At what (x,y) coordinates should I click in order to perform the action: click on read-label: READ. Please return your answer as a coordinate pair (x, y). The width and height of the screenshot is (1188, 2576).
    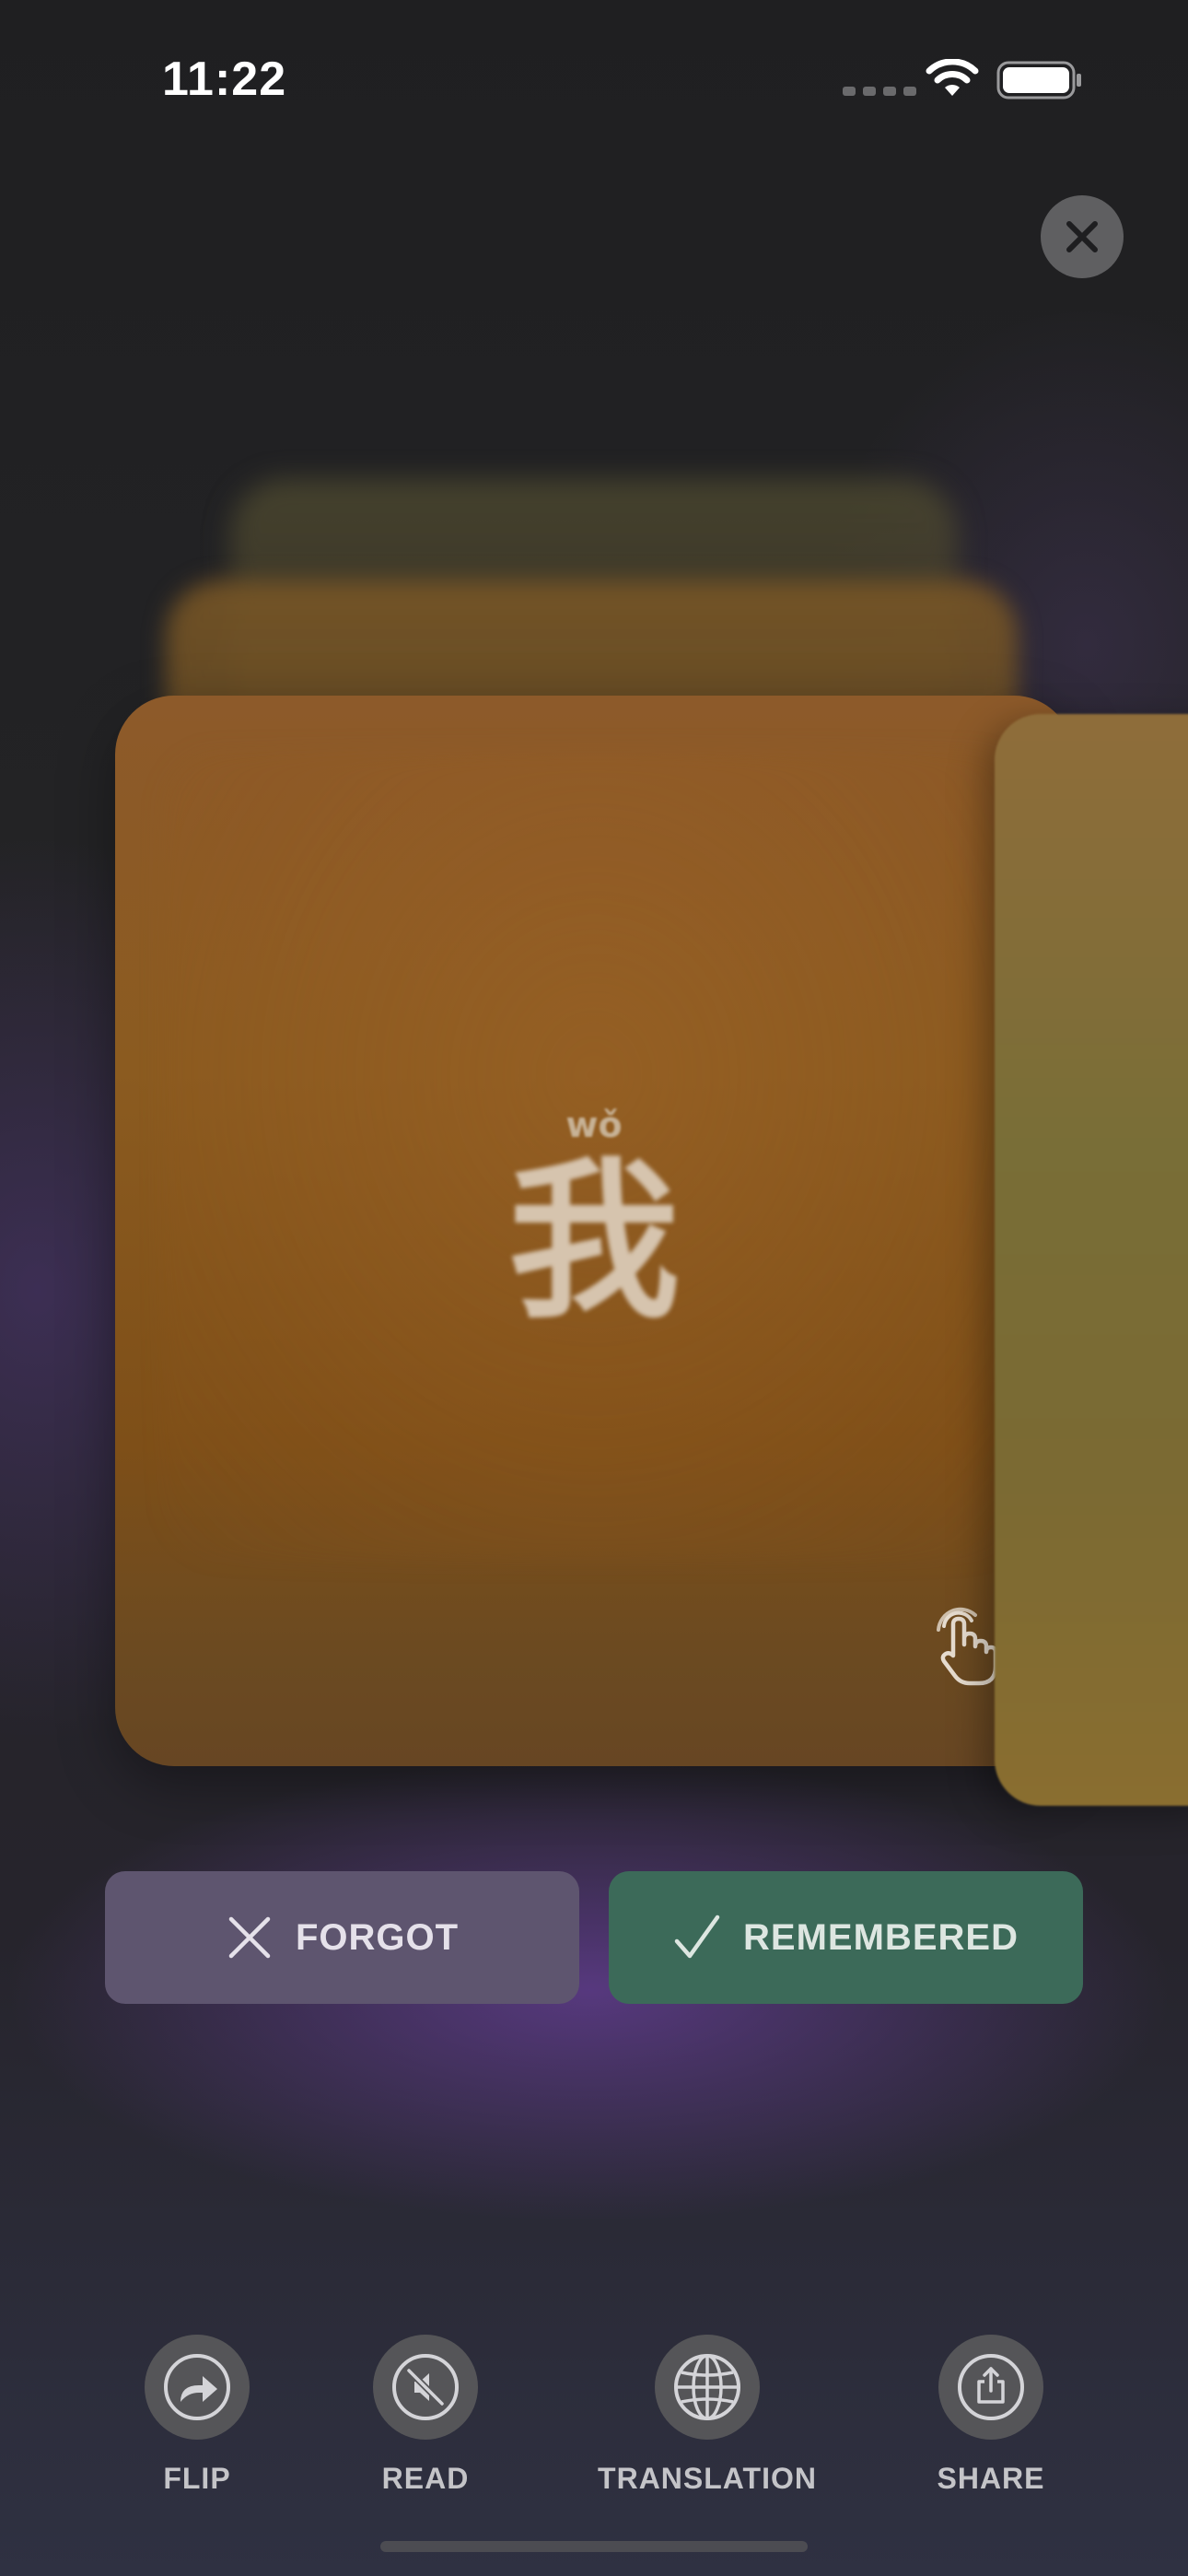
    Looking at the image, I should click on (425, 2478).